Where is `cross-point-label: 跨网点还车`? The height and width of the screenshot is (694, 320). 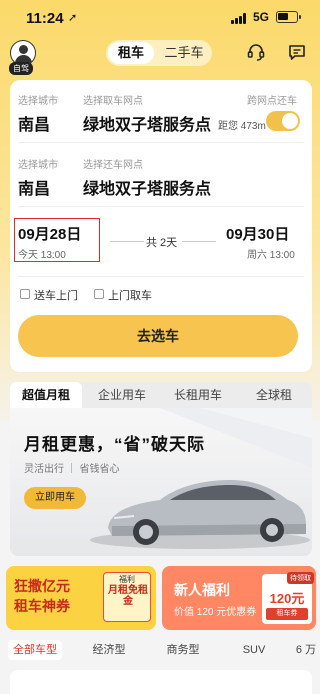 cross-point-label: 跨网点还车 is located at coordinates (272, 101).